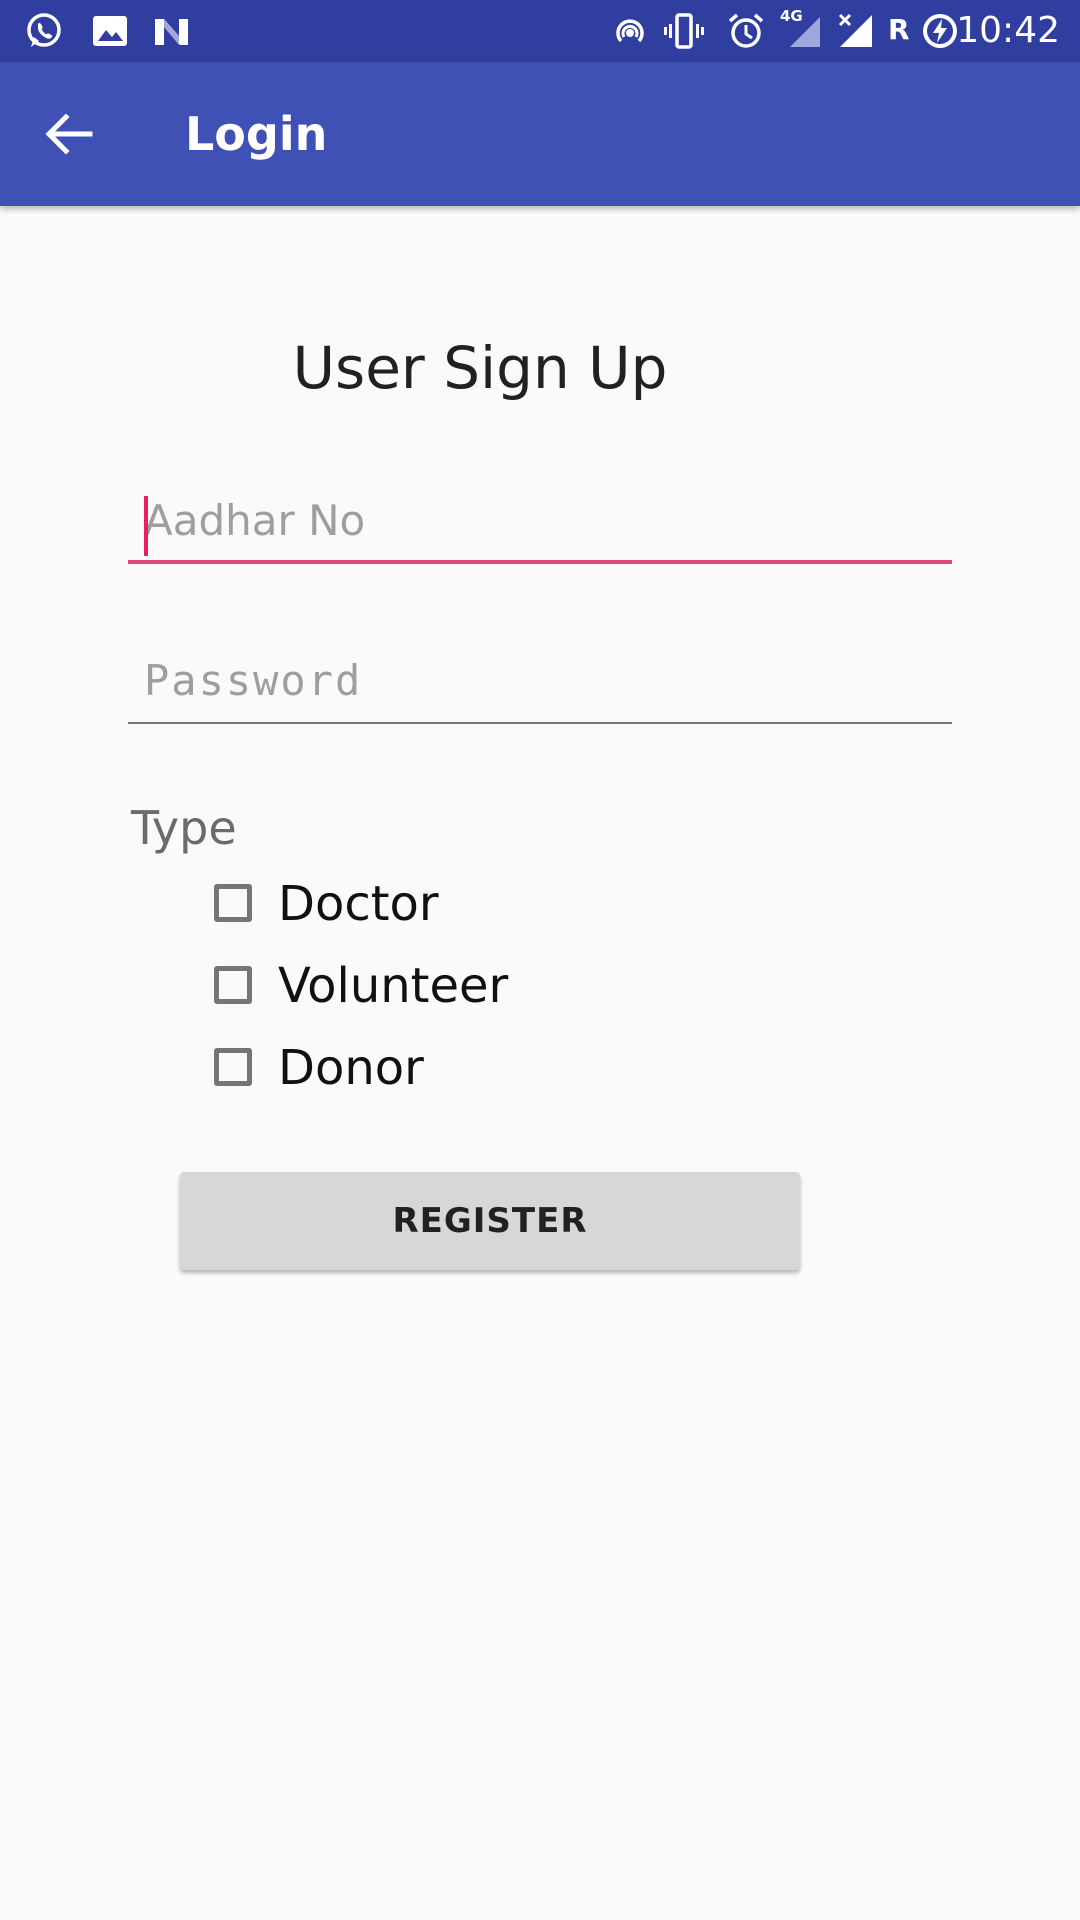  I want to click on roaming-icon: R, so click(899, 29).